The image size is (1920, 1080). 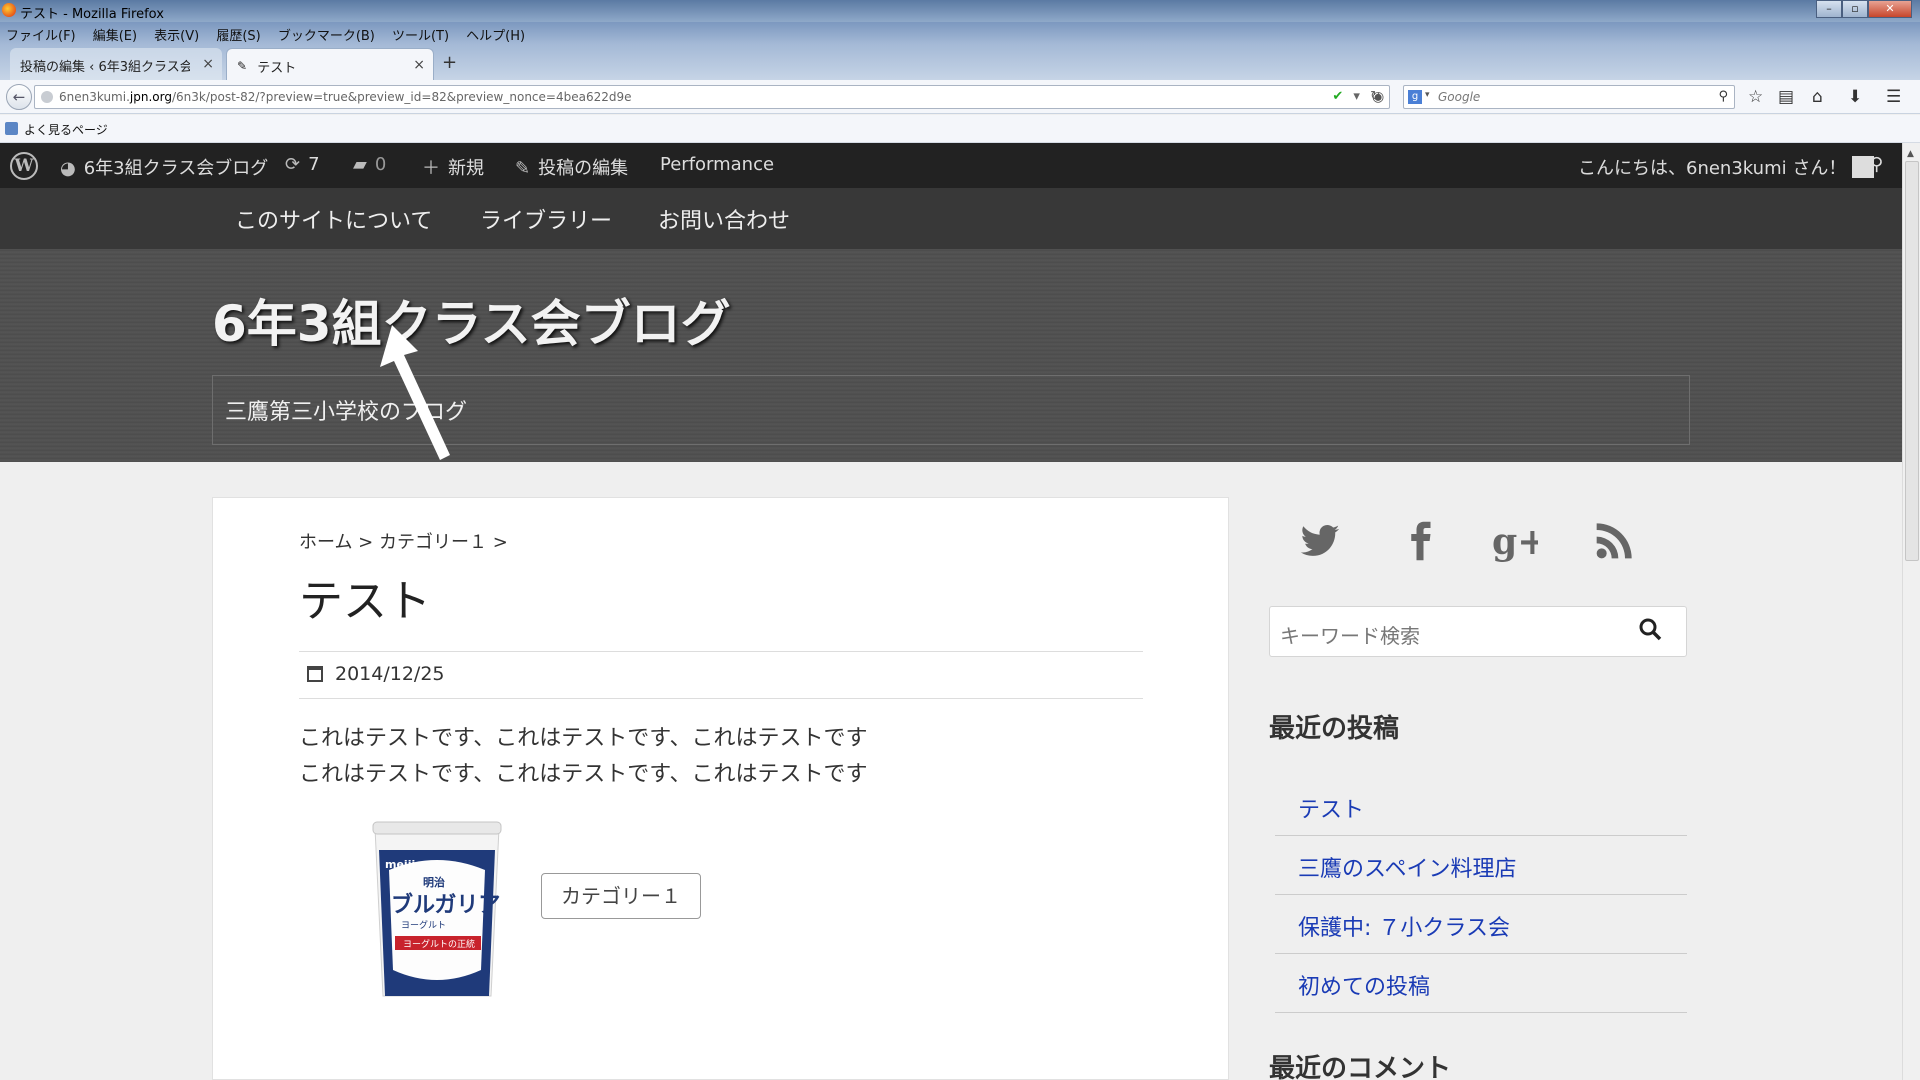 What do you see at coordinates (1420, 545) in the screenshot?
I see `facebook-icon` at bounding box center [1420, 545].